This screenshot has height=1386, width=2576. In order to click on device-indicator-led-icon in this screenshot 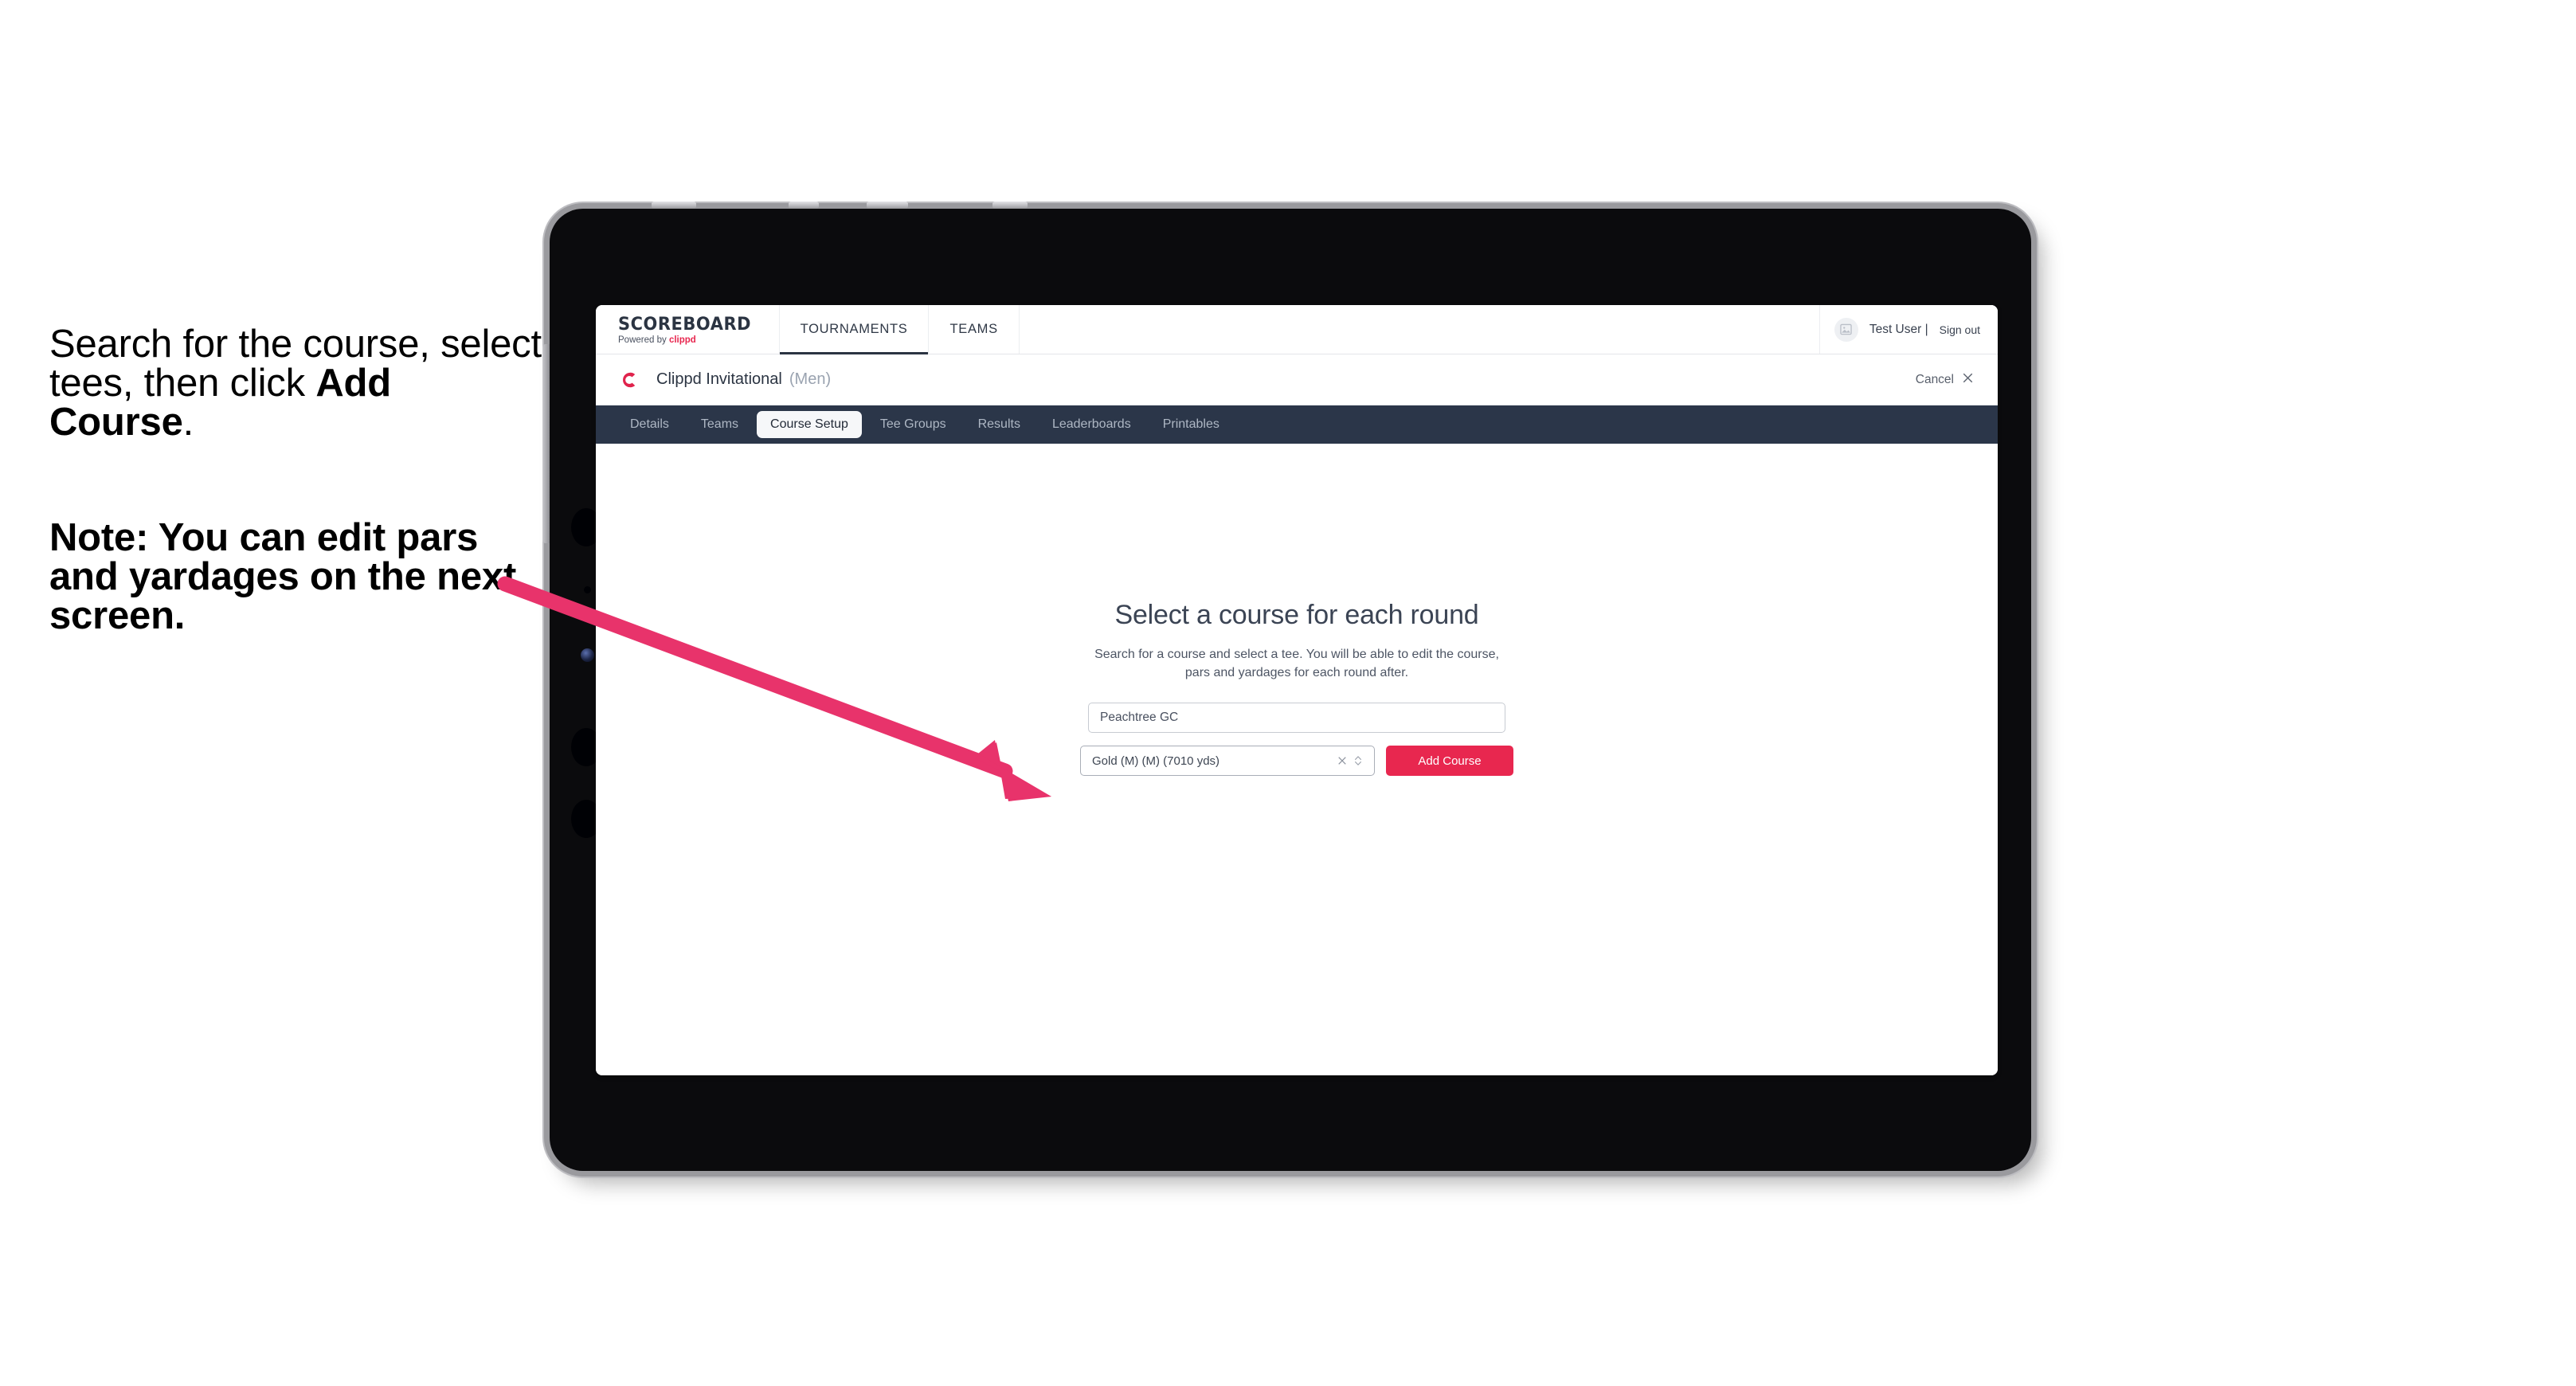, I will do `click(587, 589)`.